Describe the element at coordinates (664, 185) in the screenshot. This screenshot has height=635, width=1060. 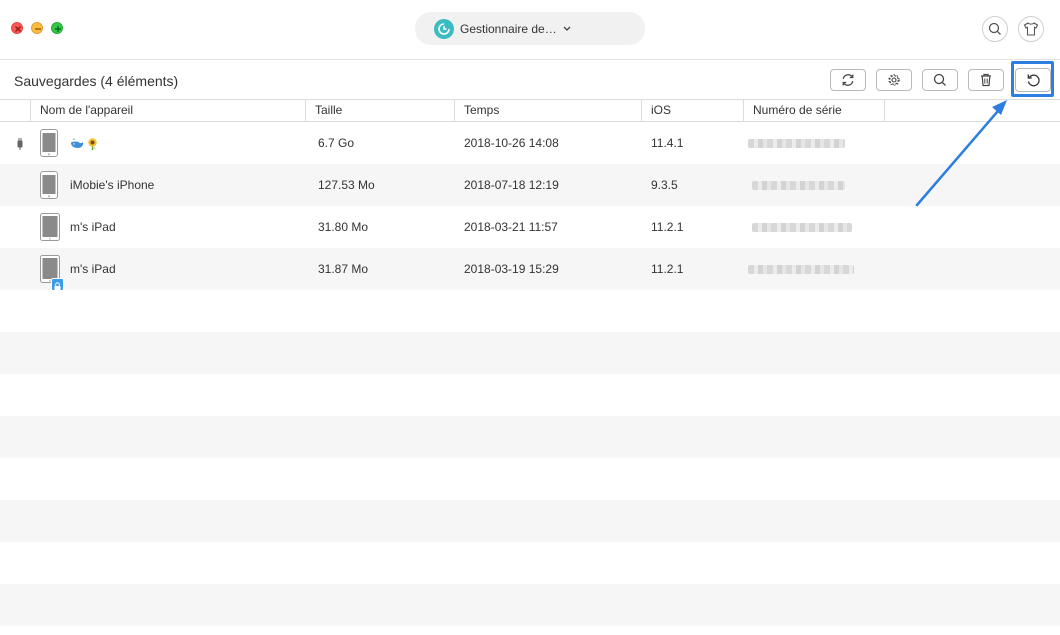
I see `ios-version: 9.3.5` at that location.